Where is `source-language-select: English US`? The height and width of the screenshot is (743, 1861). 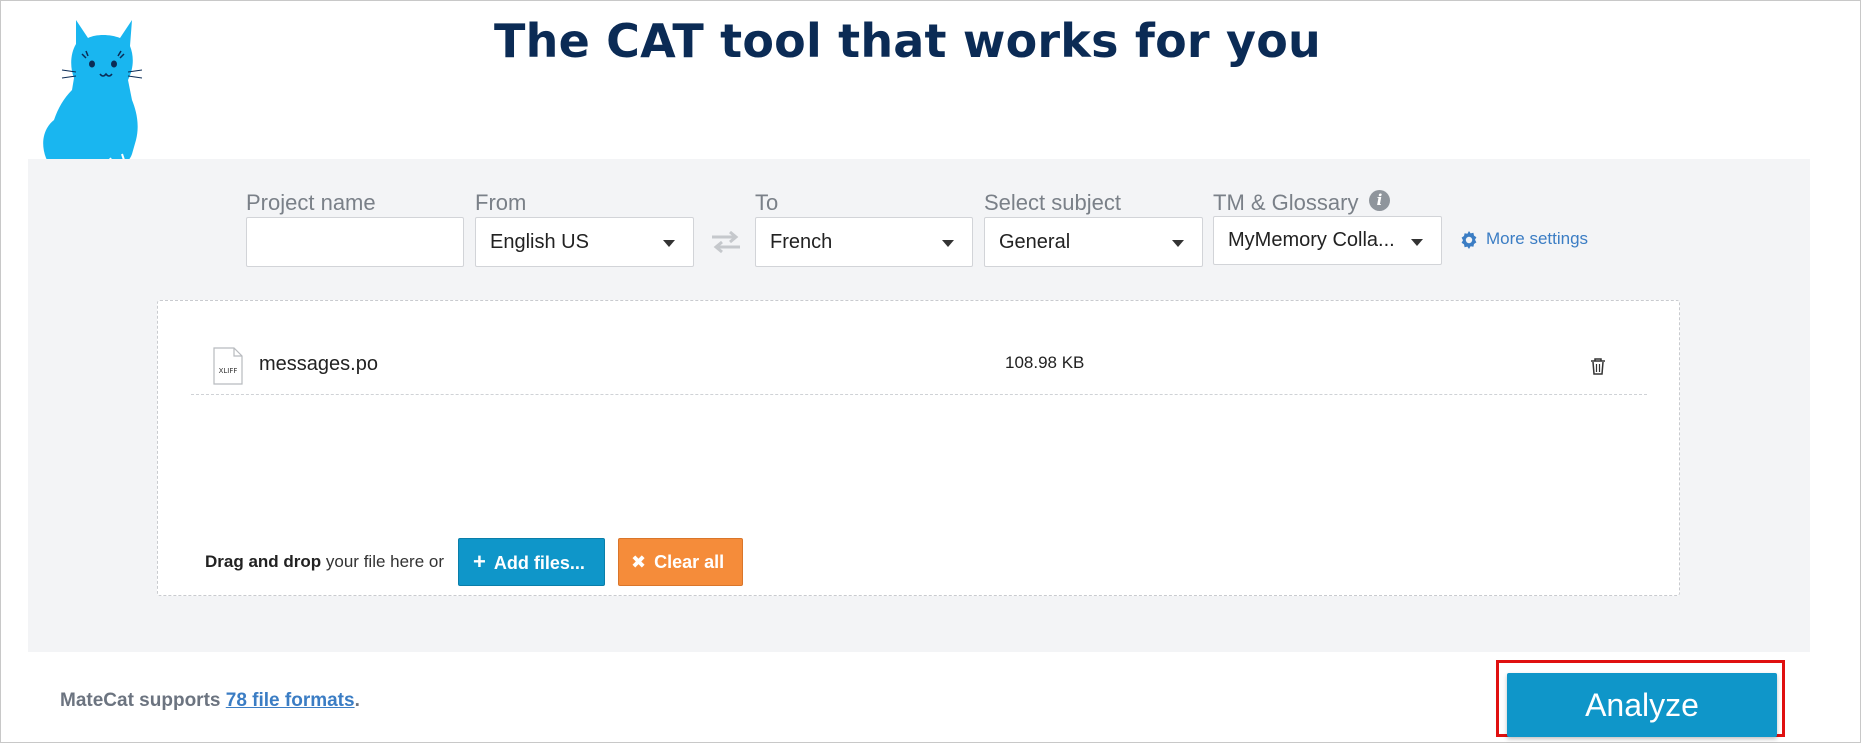
source-language-select: English US is located at coordinates (584, 242).